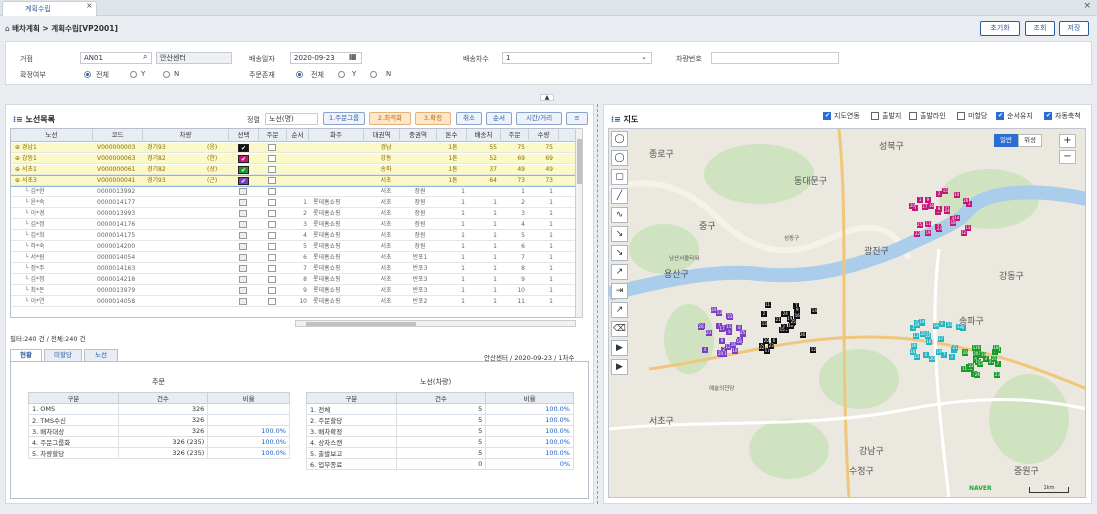 This screenshot has width=1097, height=514. What do you see at coordinates (1000, 28) in the screenshot?
I see `reset-button: 초기화` at bounding box center [1000, 28].